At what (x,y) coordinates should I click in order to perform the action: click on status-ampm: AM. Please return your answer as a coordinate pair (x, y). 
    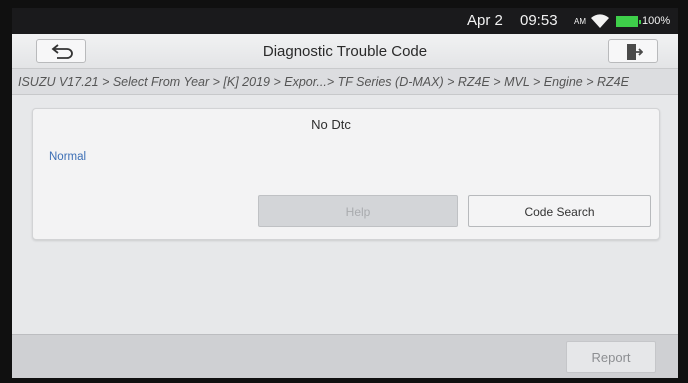
    Looking at the image, I should click on (580, 21).